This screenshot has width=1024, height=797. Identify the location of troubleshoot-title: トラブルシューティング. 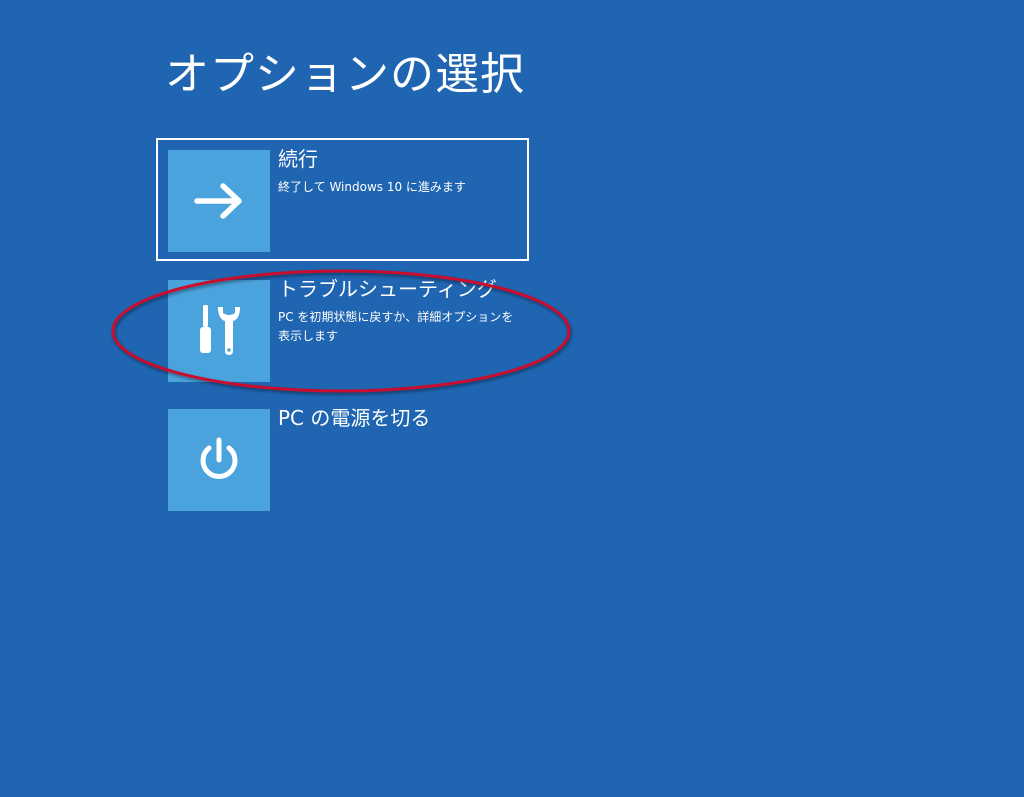
(387, 289).